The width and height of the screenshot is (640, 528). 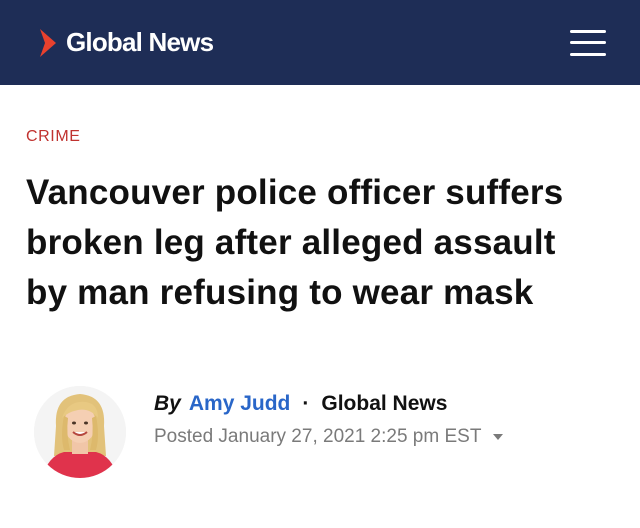 I want to click on global-news-logo: Global News, so click(x=126, y=43).